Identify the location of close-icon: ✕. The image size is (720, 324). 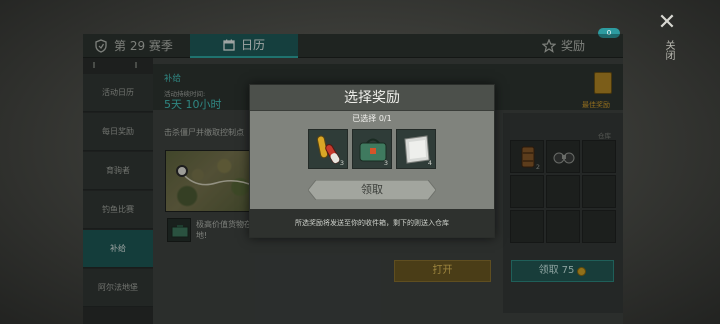
(667, 23).